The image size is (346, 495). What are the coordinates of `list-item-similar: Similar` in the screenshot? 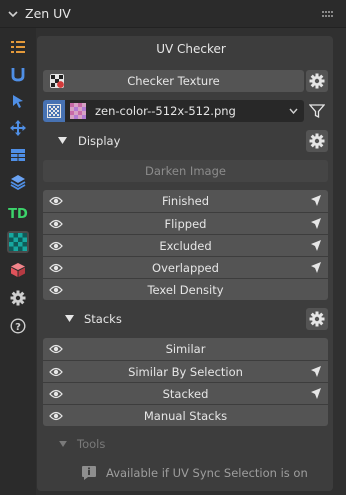 It's located at (185, 349).